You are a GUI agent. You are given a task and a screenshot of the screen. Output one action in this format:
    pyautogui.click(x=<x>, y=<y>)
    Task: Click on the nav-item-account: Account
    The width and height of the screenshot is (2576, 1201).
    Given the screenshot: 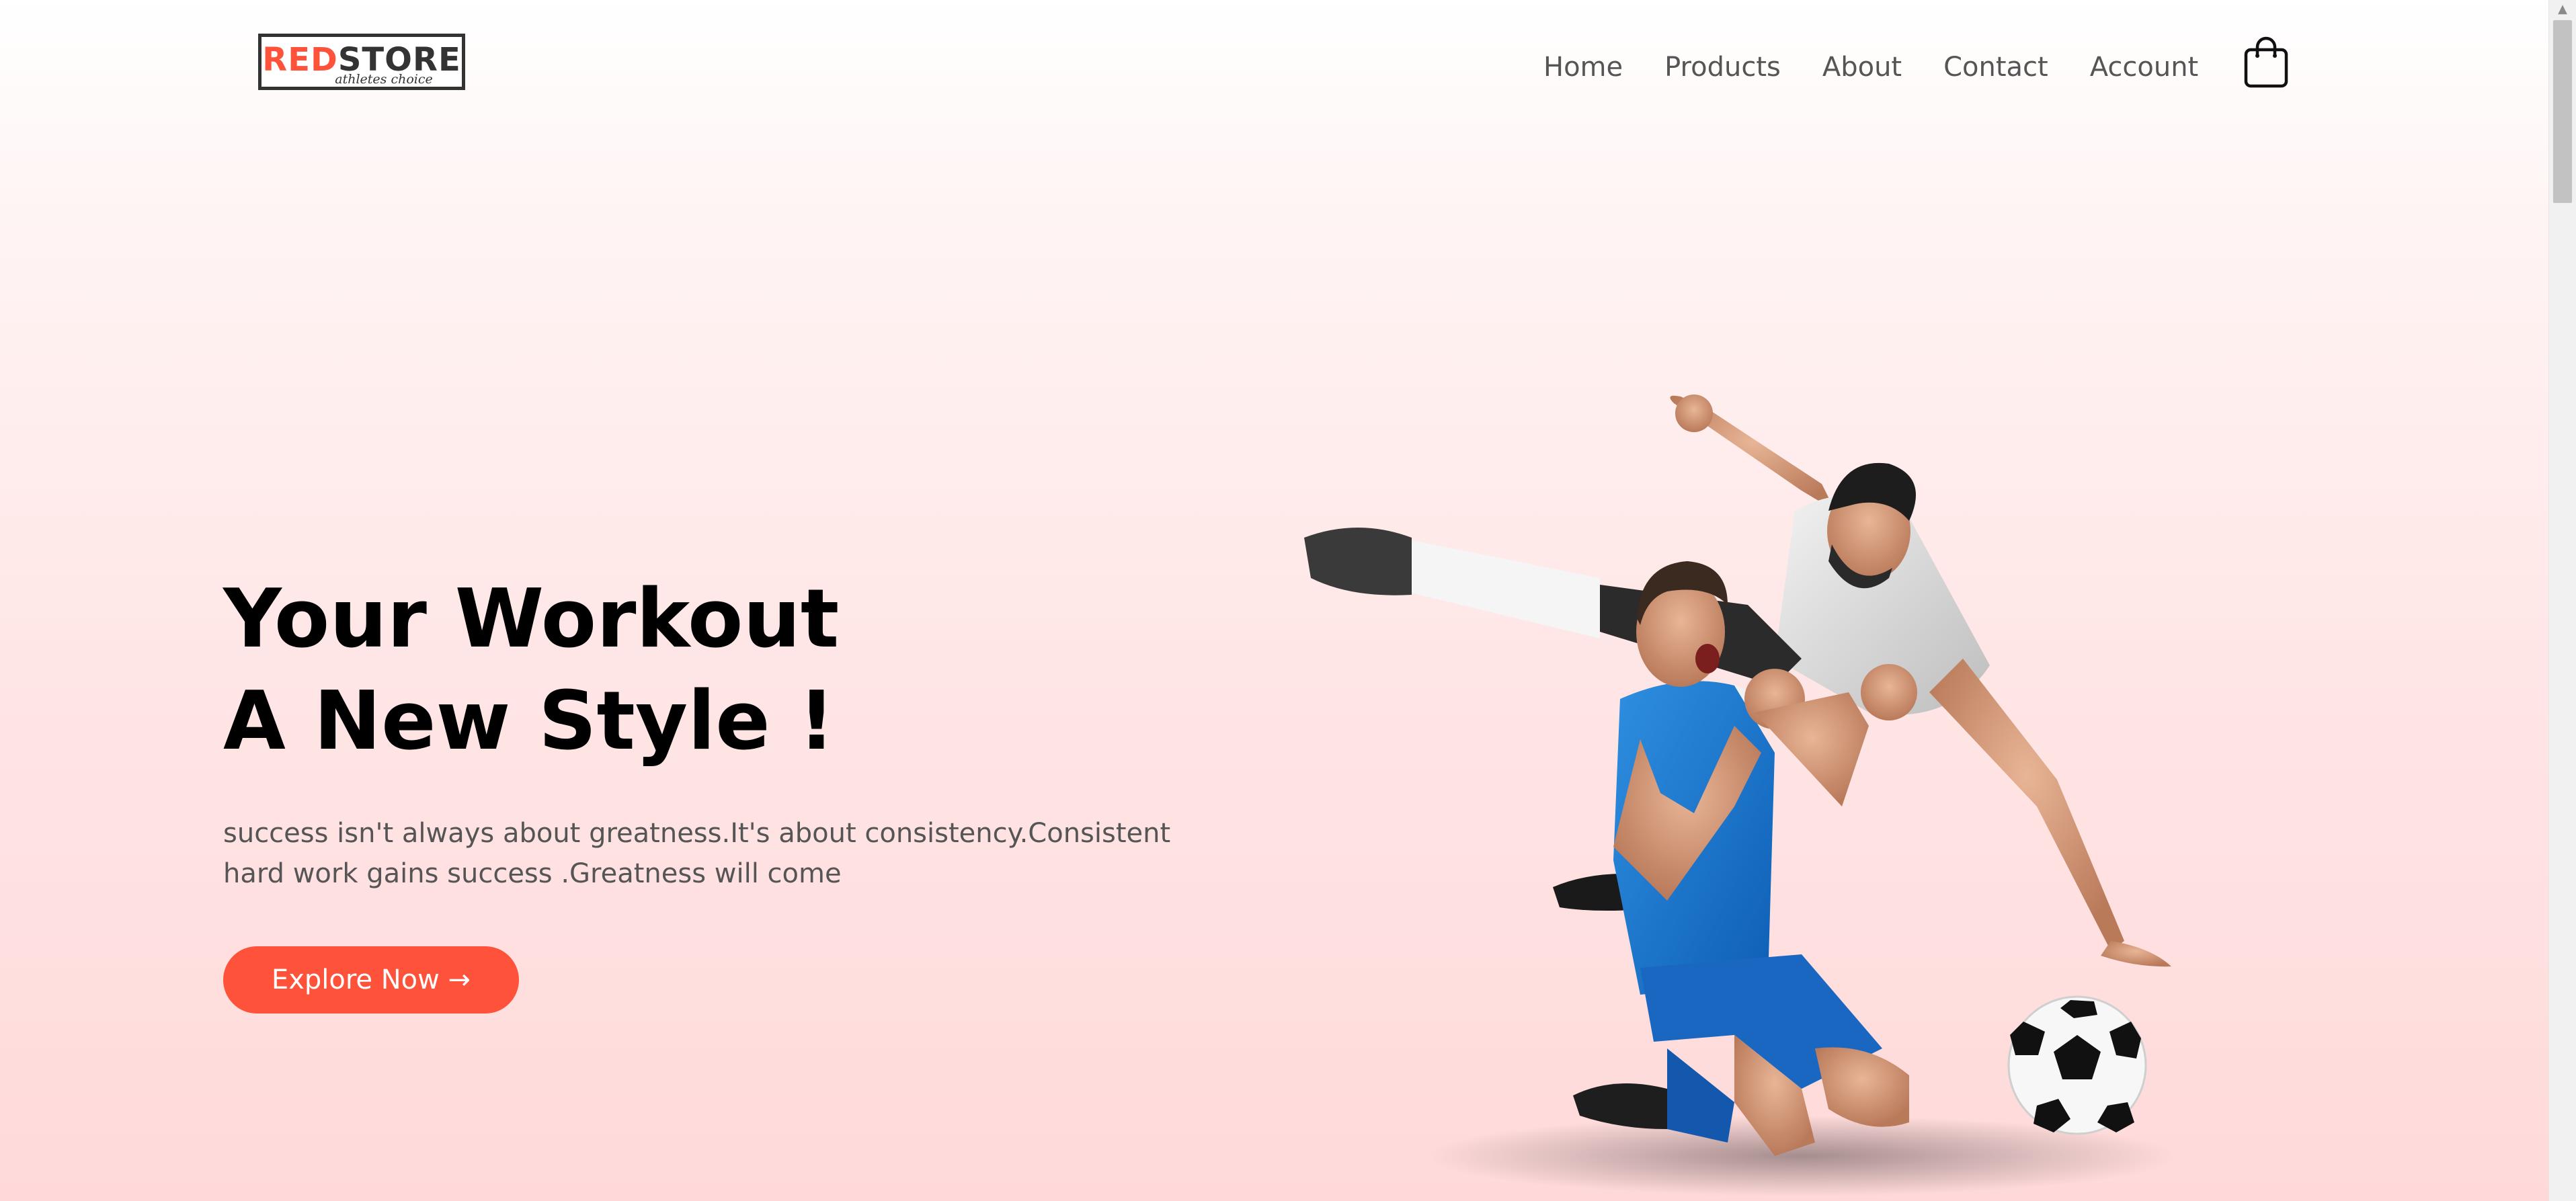 What is the action you would take?
    pyautogui.click(x=2144, y=67)
    